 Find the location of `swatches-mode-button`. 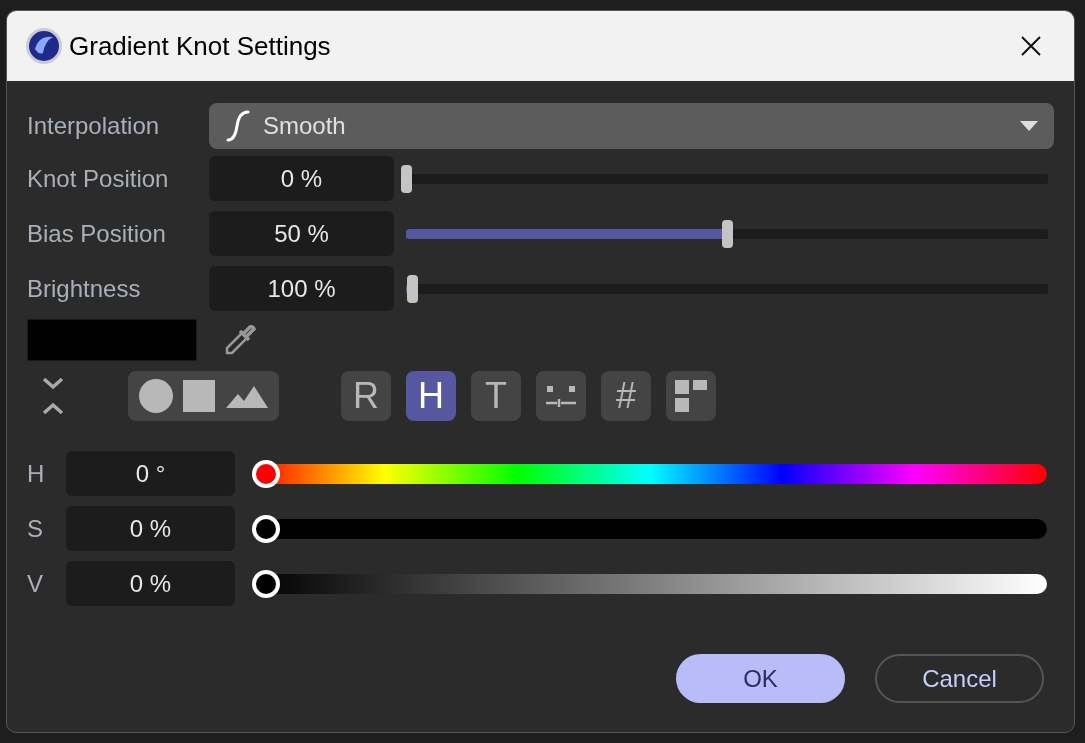

swatches-mode-button is located at coordinates (691, 396).